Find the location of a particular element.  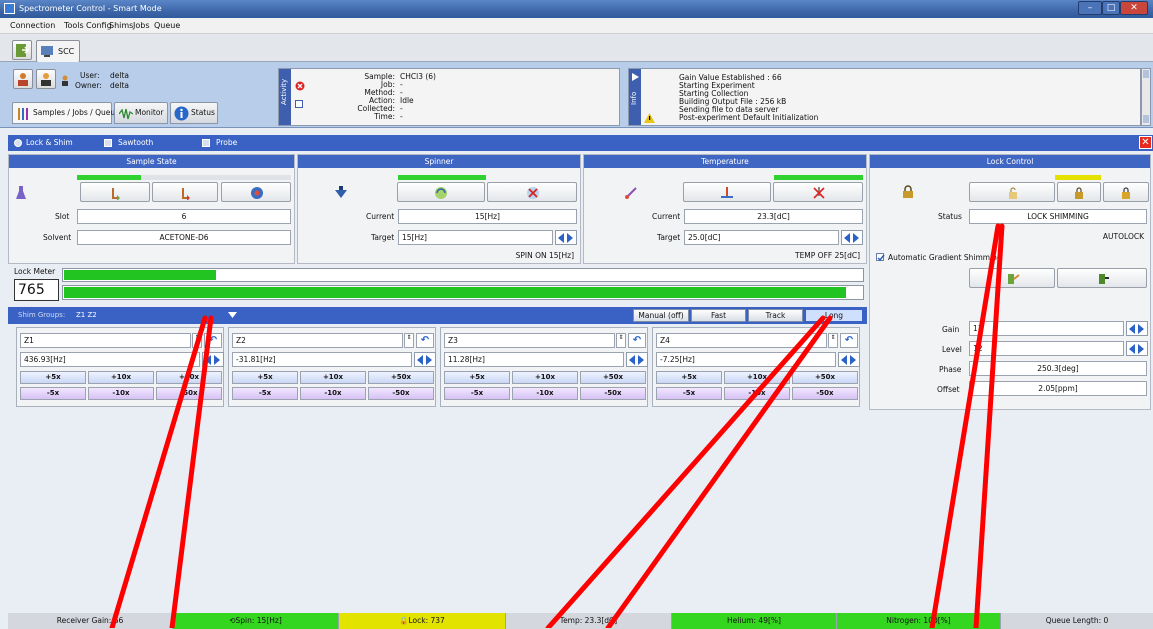

auto-gradient-checkbox is located at coordinates (880, 257).